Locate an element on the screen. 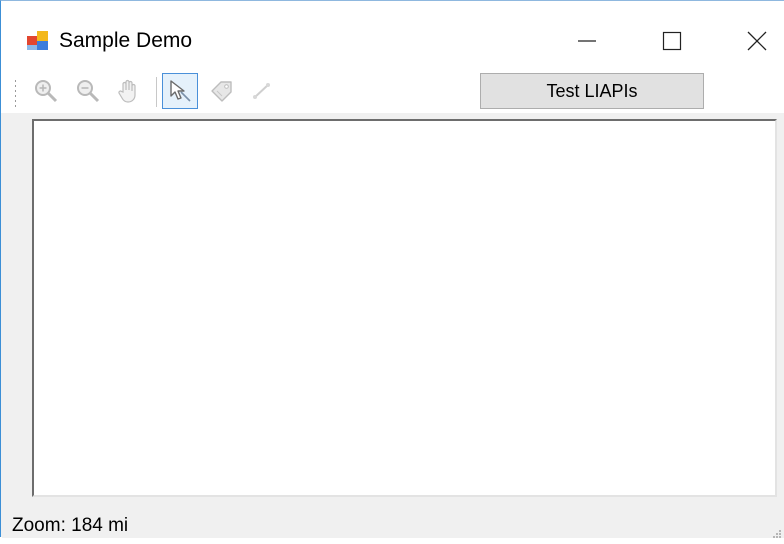 The image size is (784, 544). measure-button is located at coordinates (262, 91).